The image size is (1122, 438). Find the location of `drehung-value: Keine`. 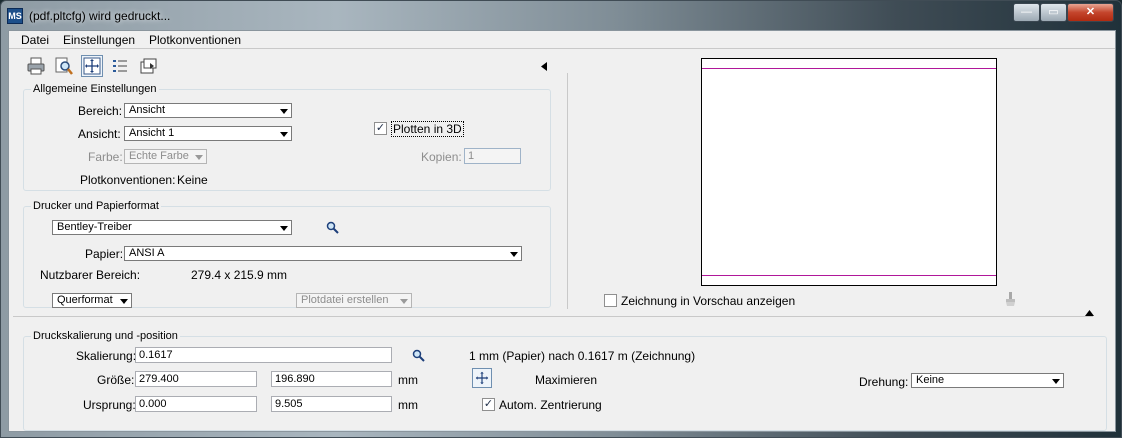

drehung-value: Keine is located at coordinates (930, 380).